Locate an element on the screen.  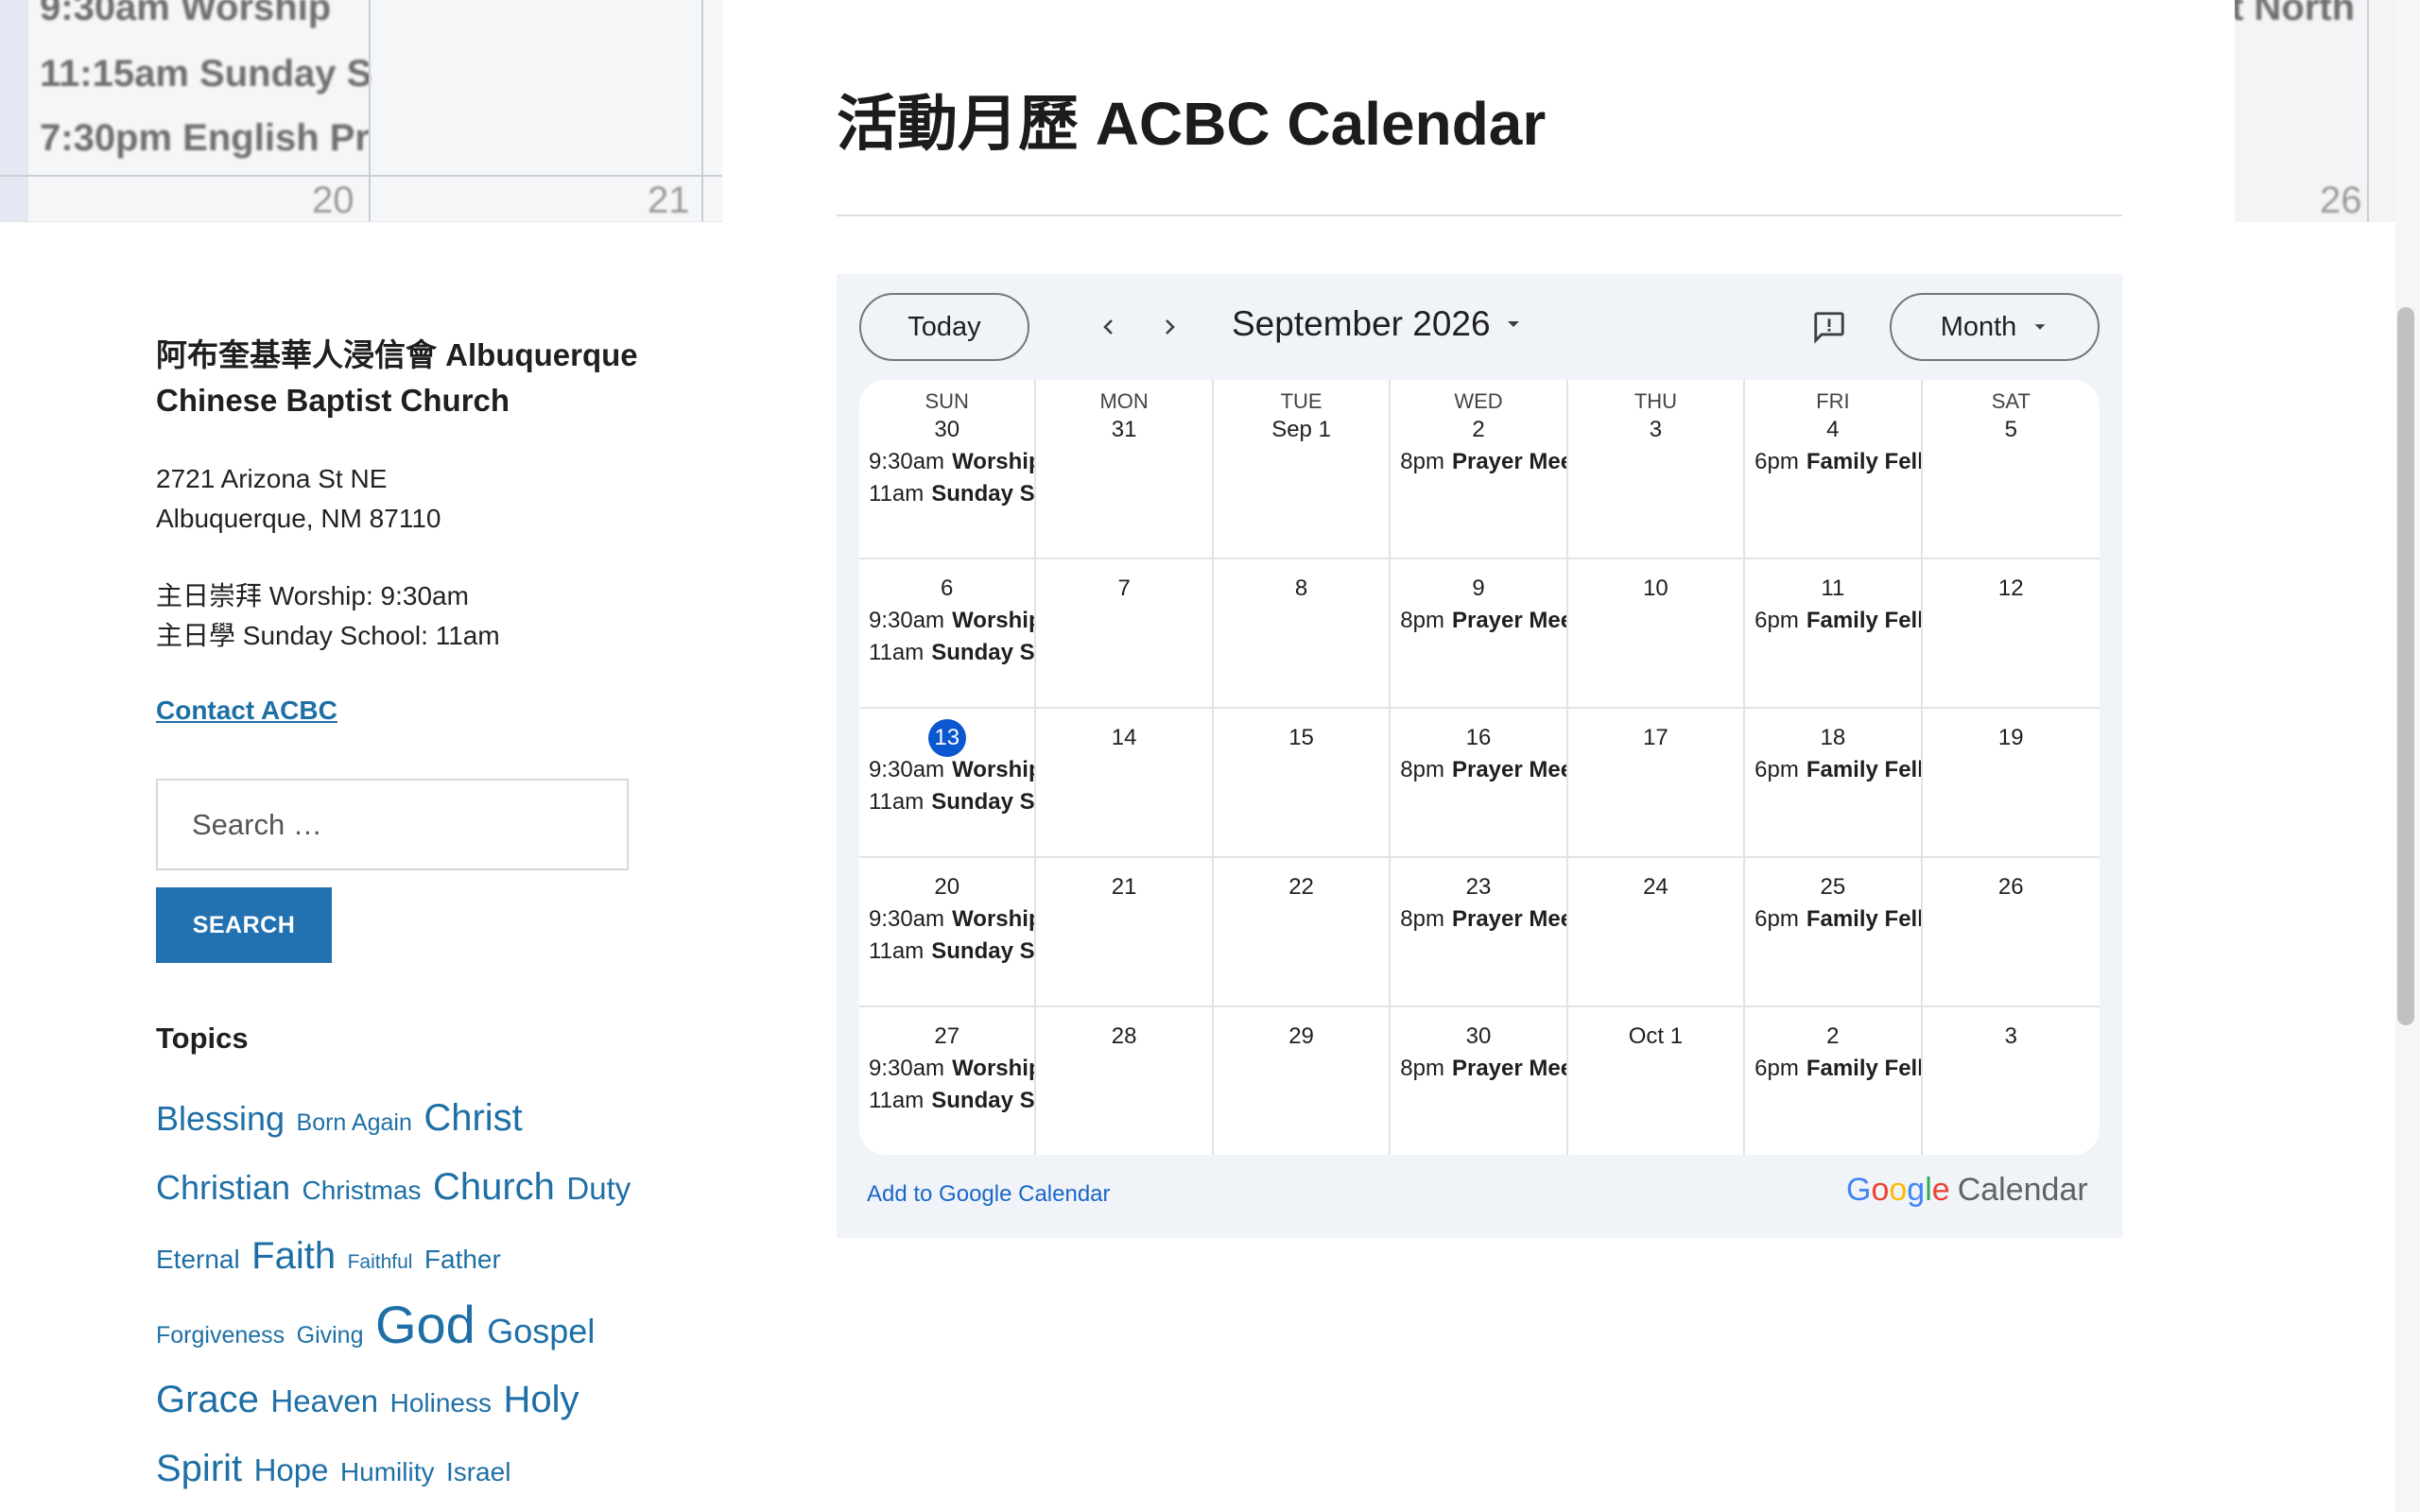
add-to-google-calendar-link: Add to Google Calendar is located at coordinates (989, 1194).